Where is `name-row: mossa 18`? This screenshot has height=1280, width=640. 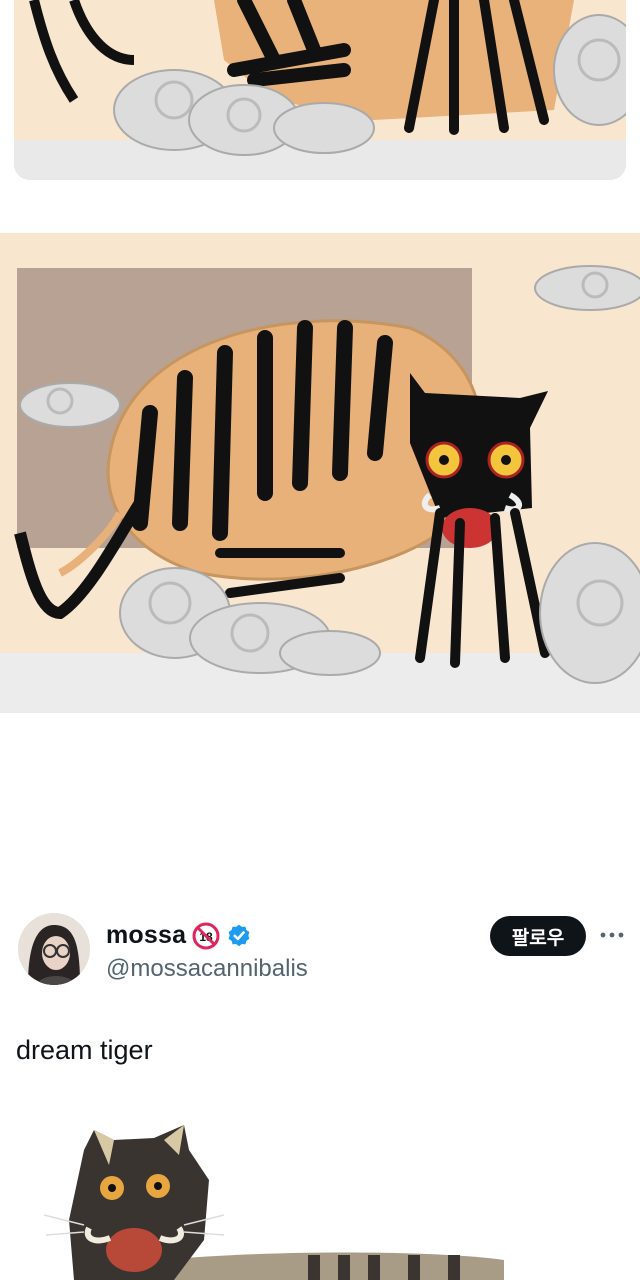 name-row: mossa 18 is located at coordinates (179, 935).